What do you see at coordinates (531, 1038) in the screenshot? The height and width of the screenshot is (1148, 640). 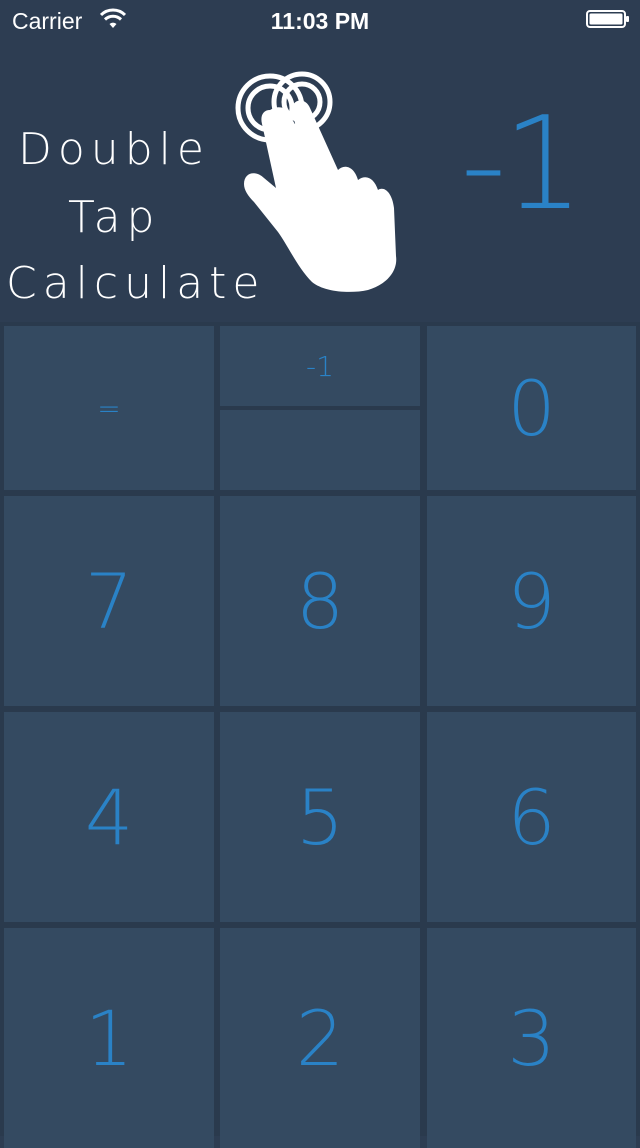 I see `digit-3-button: 3` at bounding box center [531, 1038].